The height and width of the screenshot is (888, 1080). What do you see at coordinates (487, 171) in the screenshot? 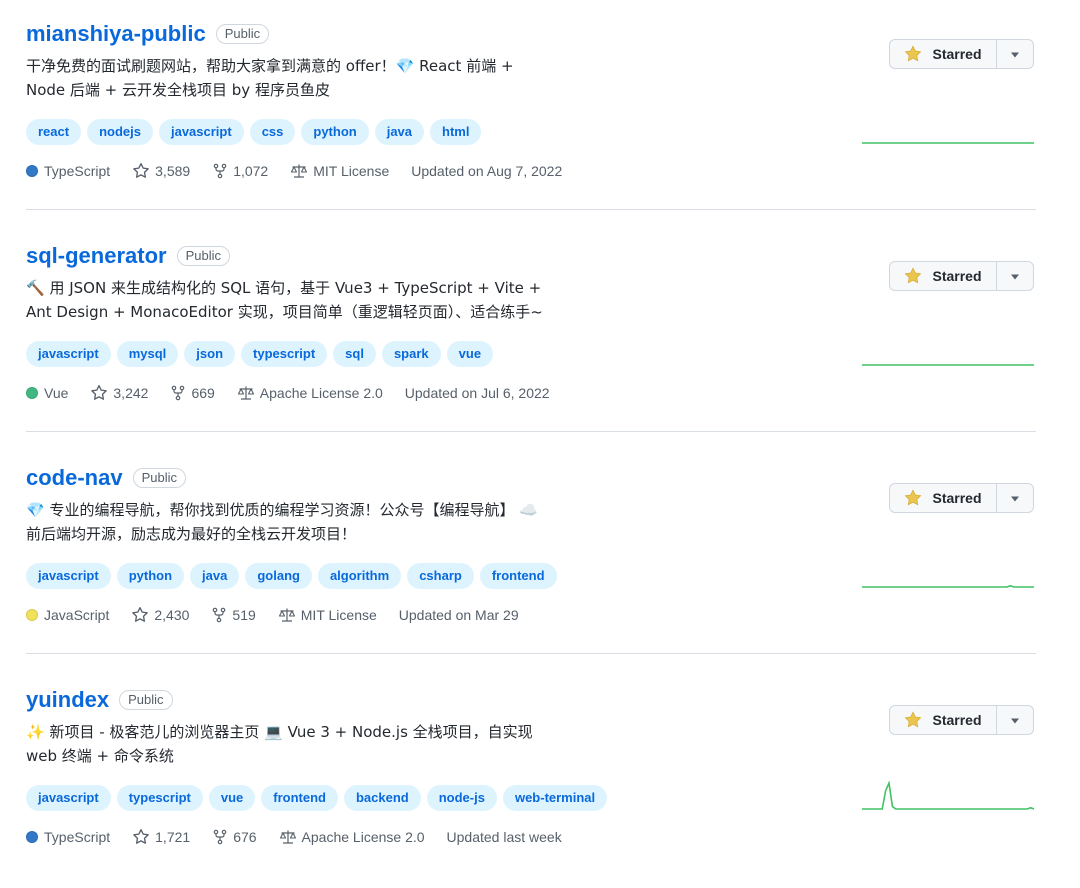
I see `updated-time: Updated on Aug 7, 2022` at bounding box center [487, 171].